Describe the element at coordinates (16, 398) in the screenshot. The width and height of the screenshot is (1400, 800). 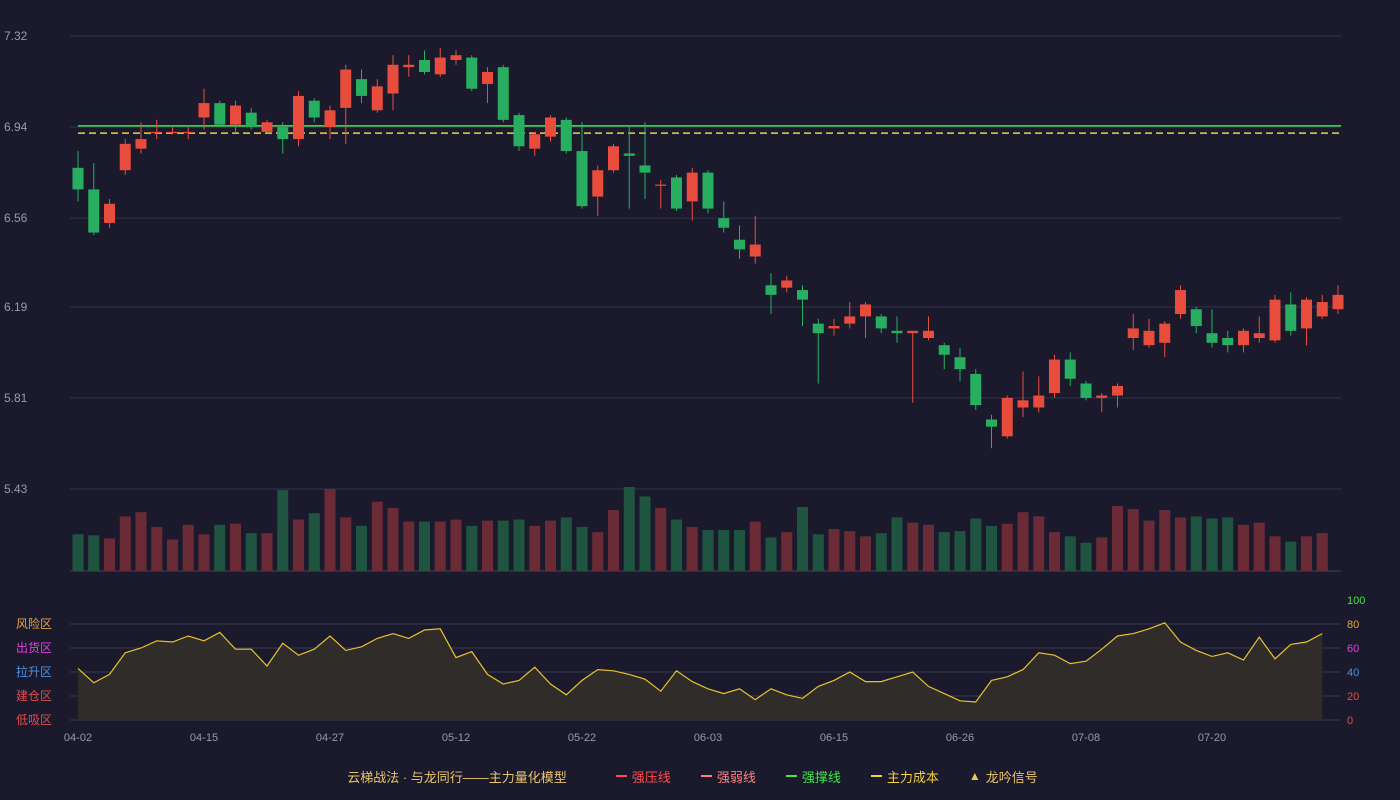
I see `y-tick-label: 5.81` at that location.